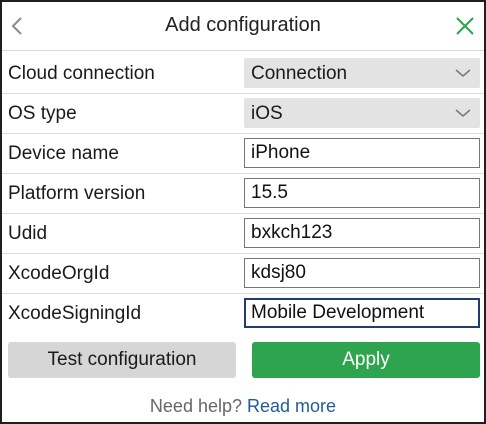 Image resolution: width=486 pixels, height=424 pixels. What do you see at coordinates (42, 113) in the screenshot?
I see `os-type-label: OS type` at bounding box center [42, 113].